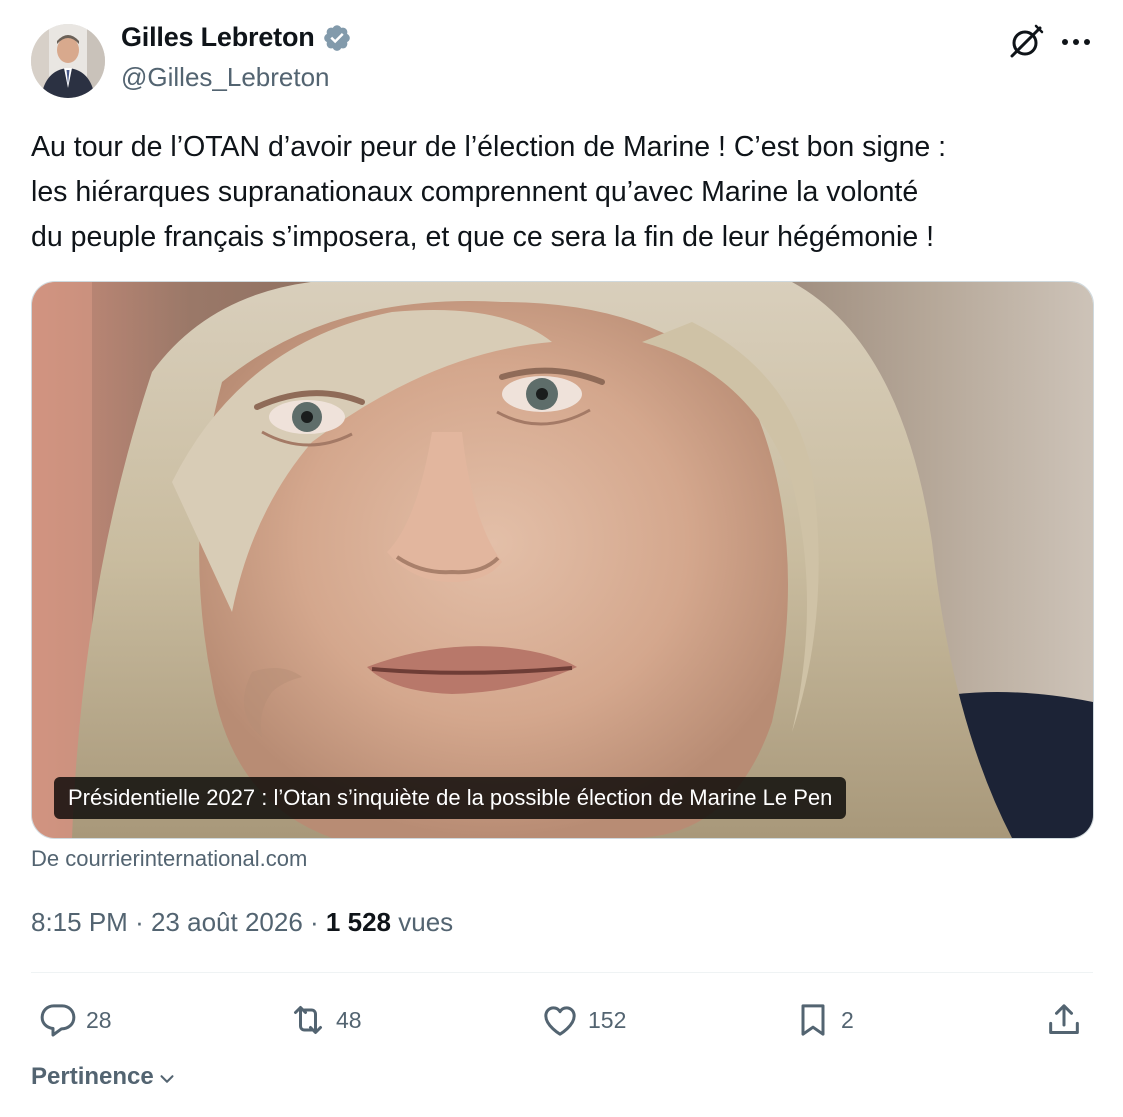  Describe the element at coordinates (325, 1020) in the screenshot. I see `repost-button: 48` at that location.